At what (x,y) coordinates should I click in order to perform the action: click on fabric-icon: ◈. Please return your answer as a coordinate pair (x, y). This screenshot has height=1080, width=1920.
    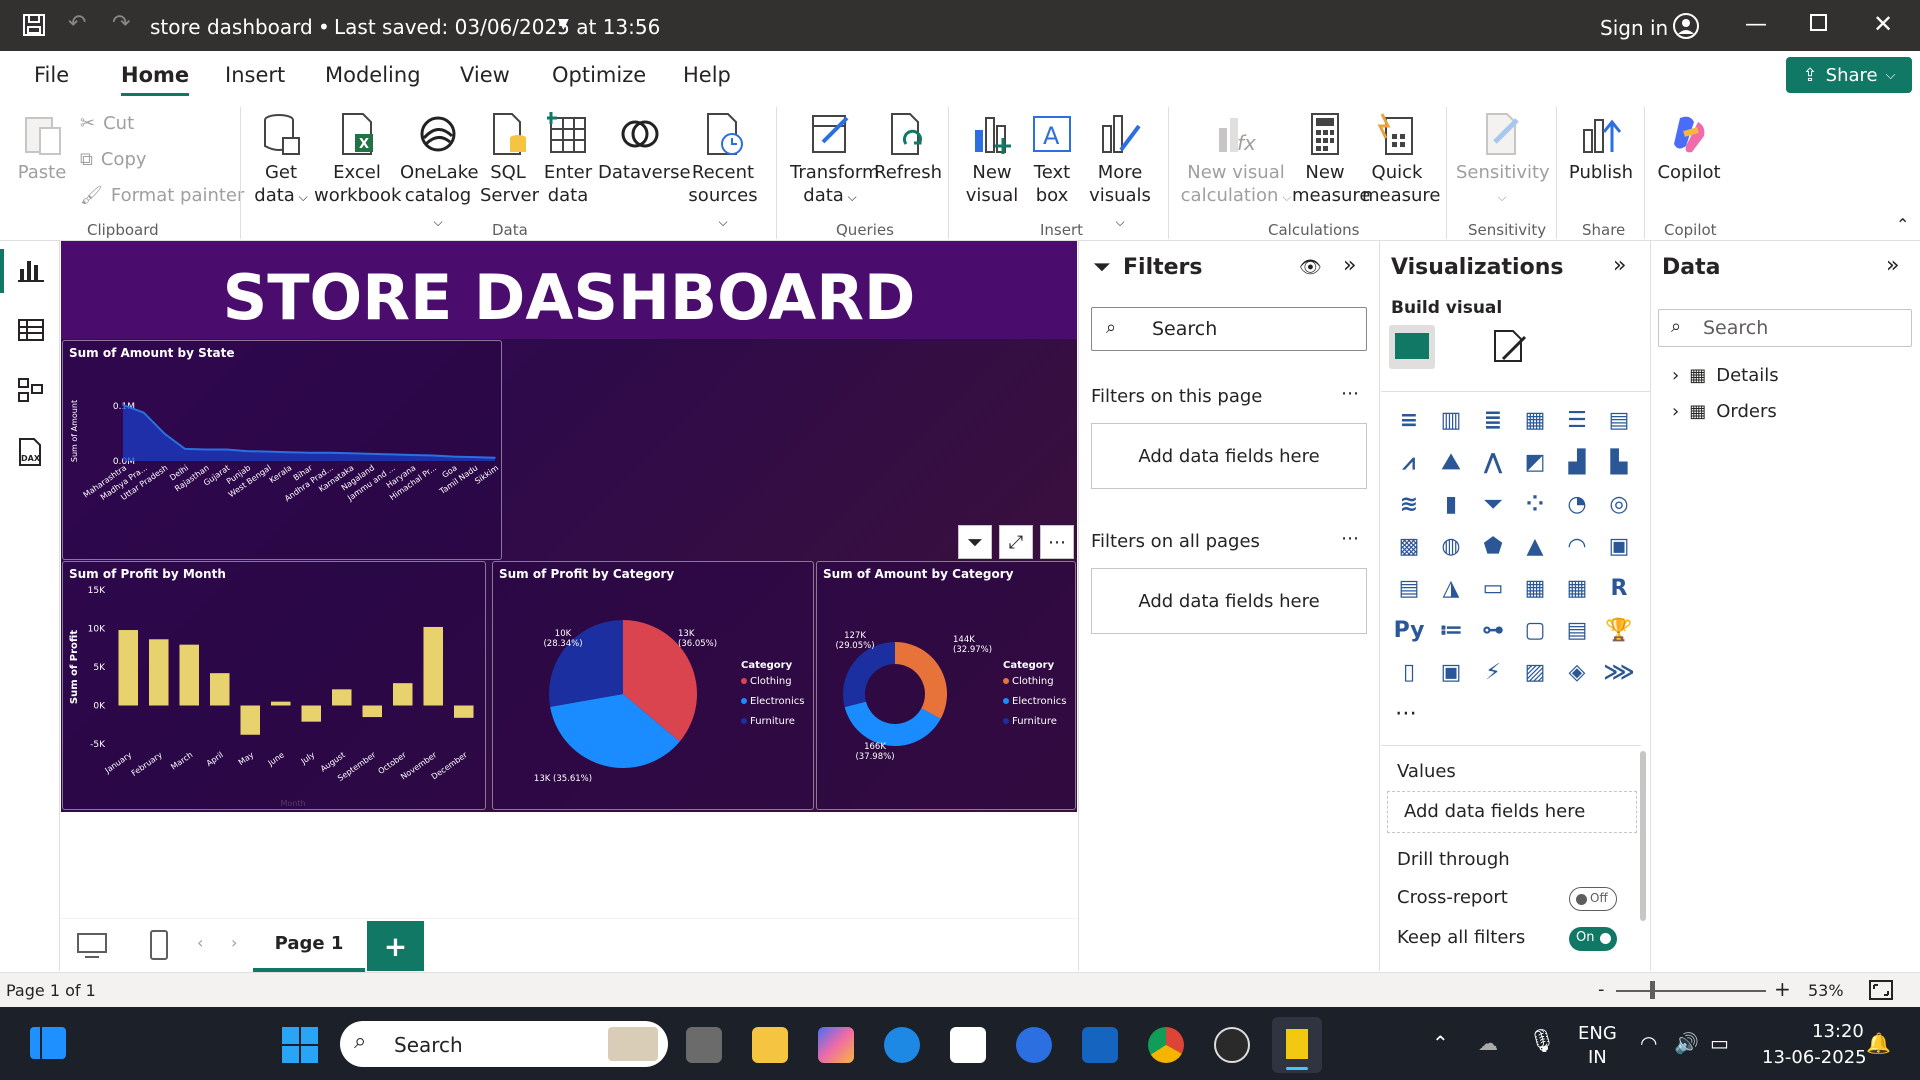
    Looking at the image, I should click on (1577, 673).